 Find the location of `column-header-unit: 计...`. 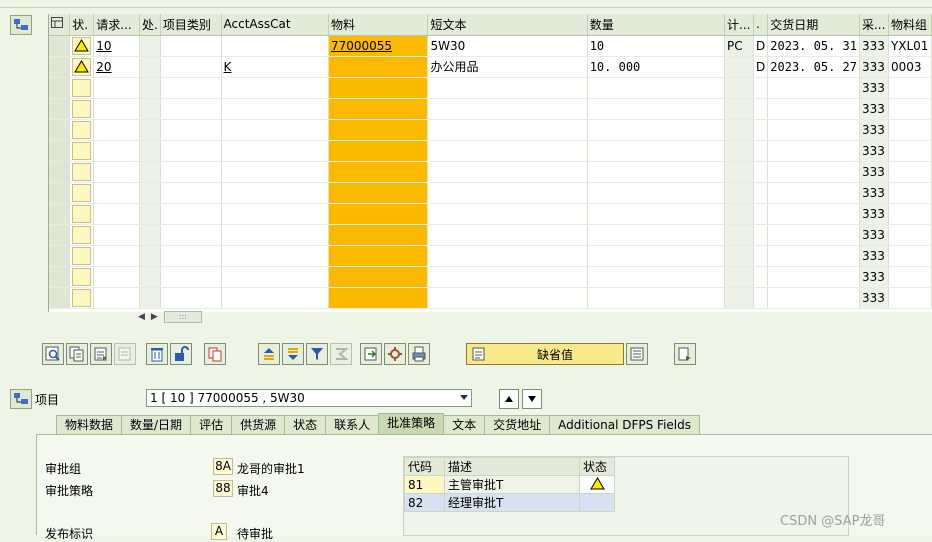

column-header-unit: 计... is located at coordinates (739, 25).